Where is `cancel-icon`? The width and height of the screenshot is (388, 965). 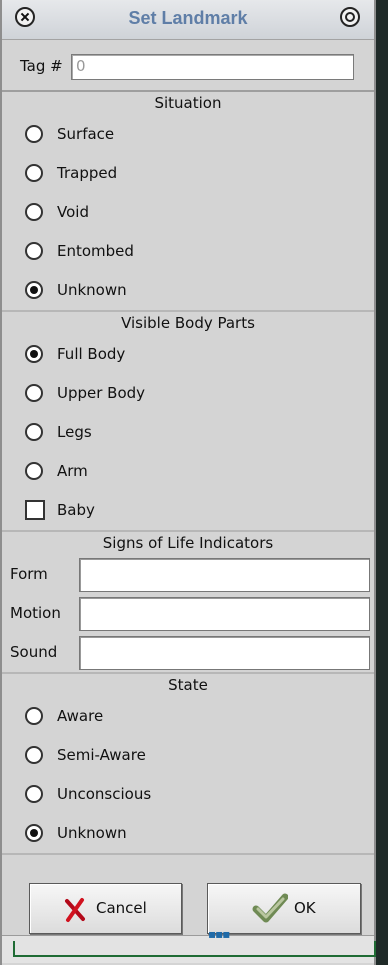
cancel-icon is located at coordinates (75, 910).